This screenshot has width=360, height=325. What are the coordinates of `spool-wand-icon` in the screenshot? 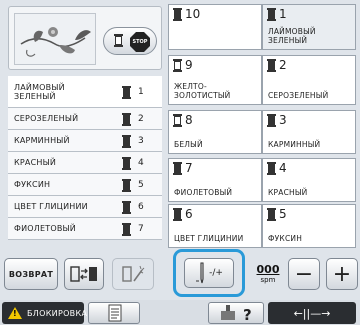 It's located at (133, 273).